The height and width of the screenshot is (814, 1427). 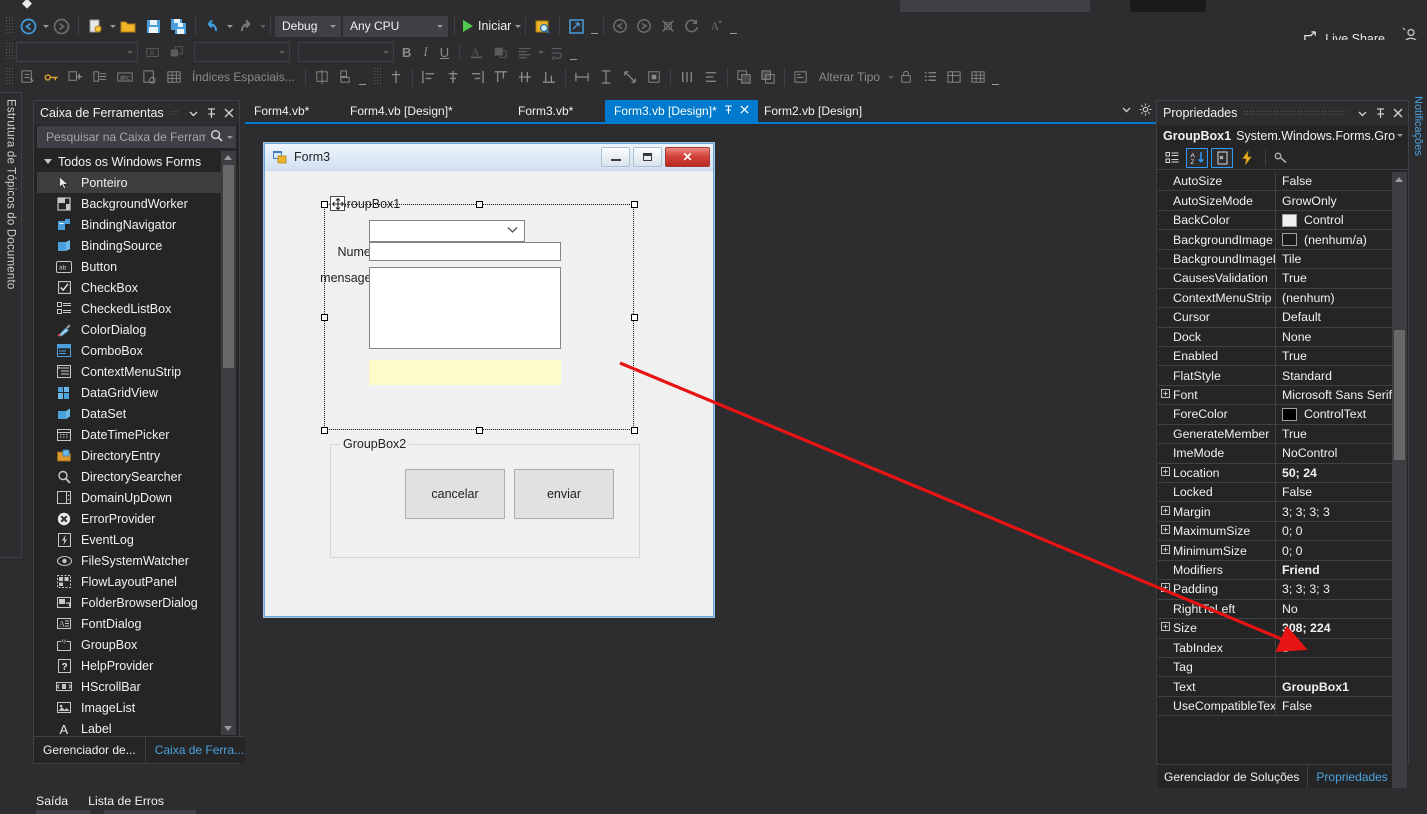 I want to click on alphabetical-view-button: AZ, so click(x=1197, y=157).